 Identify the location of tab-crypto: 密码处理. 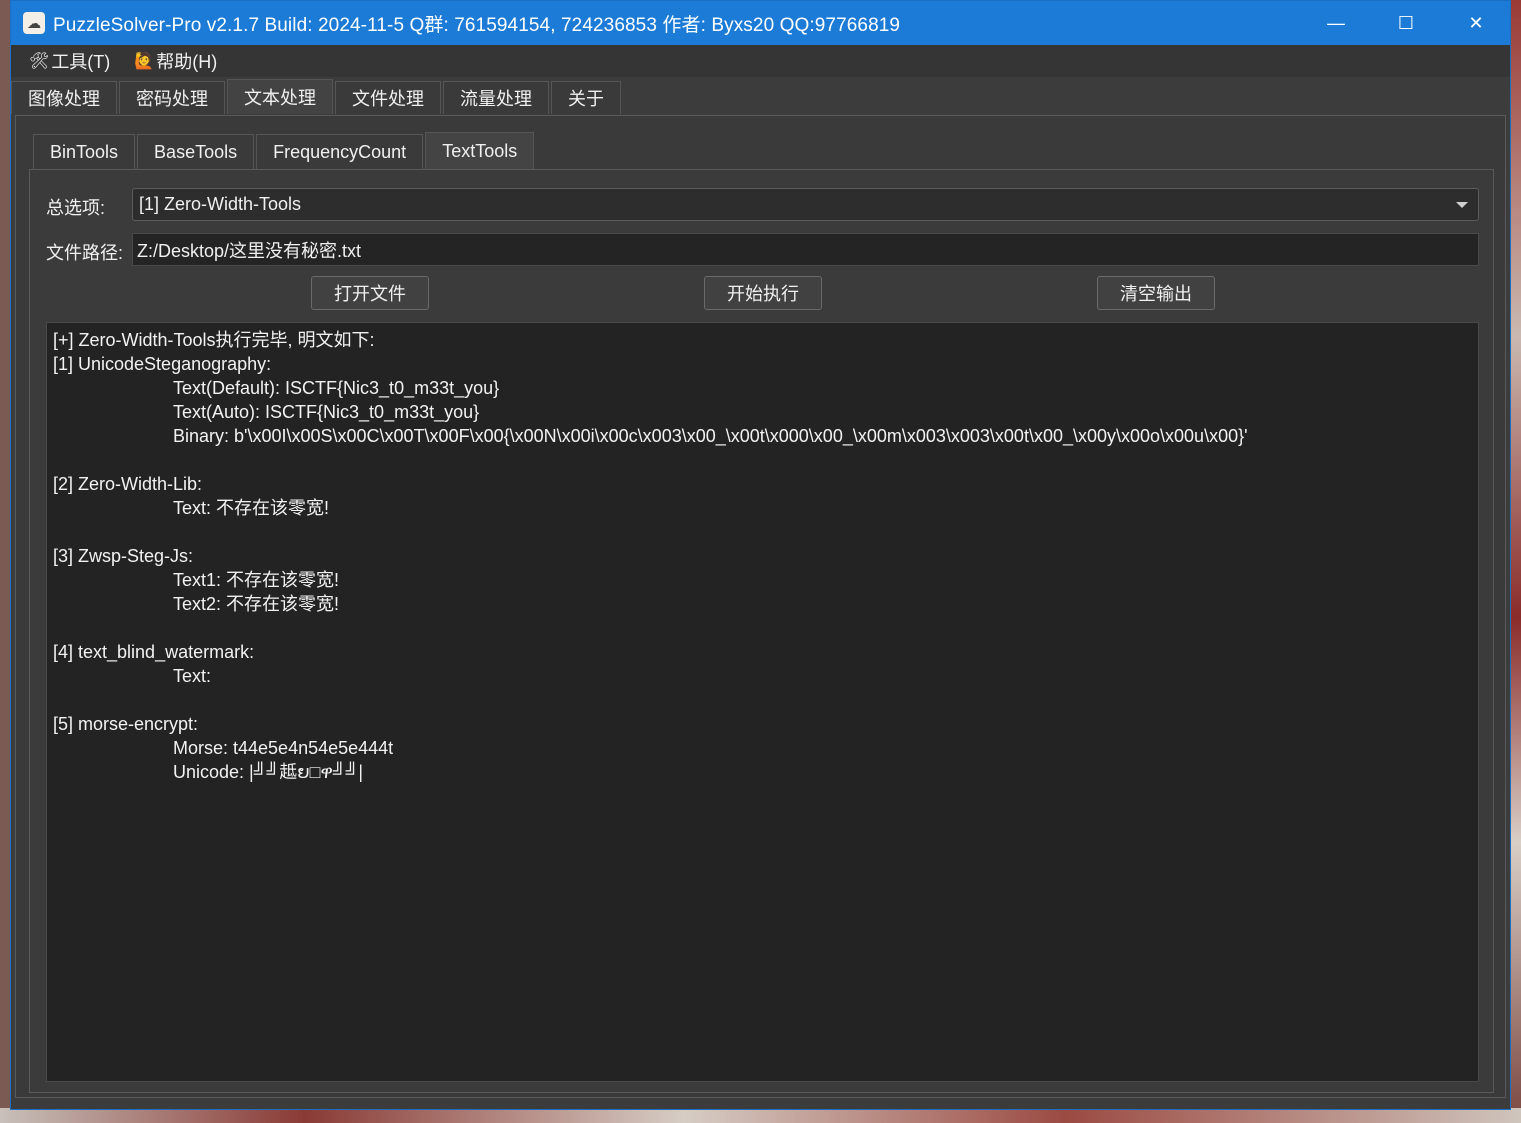
(172, 97).